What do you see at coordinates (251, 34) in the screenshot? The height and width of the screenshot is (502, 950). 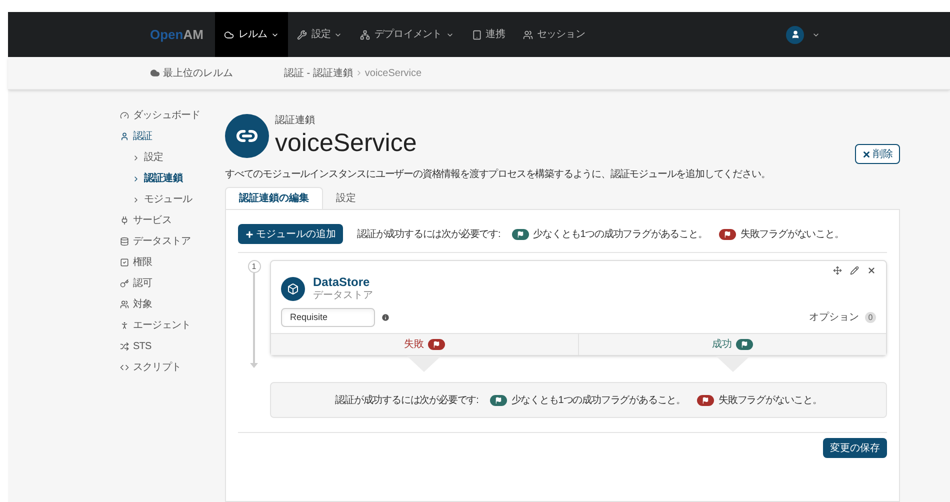 I see `nav-menu-item: レルム` at bounding box center [251, 34].